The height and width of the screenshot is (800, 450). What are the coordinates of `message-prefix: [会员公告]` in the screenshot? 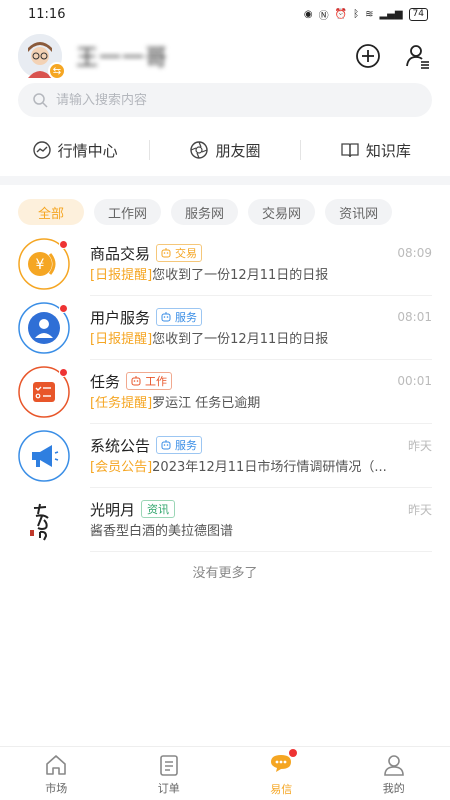 It's located at (121, 467).